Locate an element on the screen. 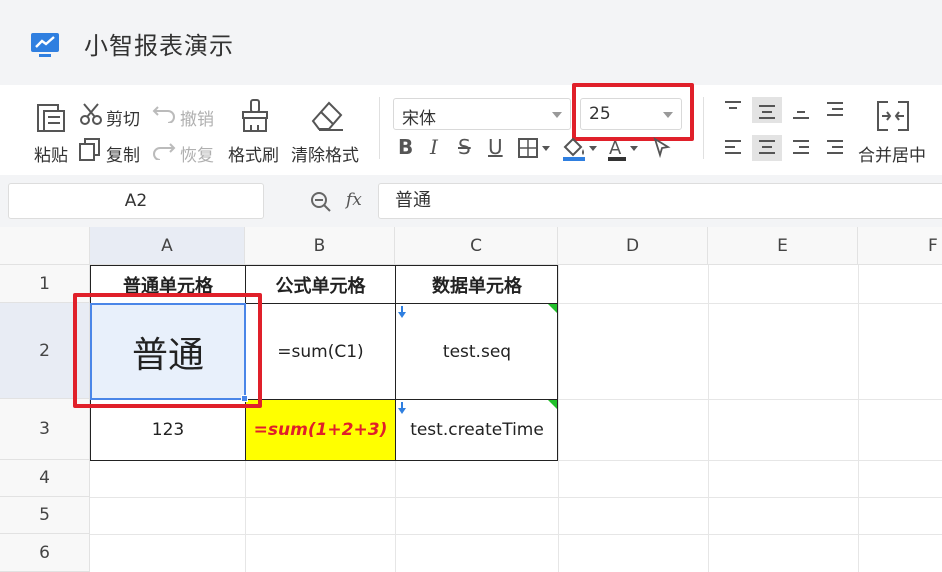 The height and width of the screenshot is (572, 942). cell-b1: 公式单元格 is located at coordinates (320, 284).